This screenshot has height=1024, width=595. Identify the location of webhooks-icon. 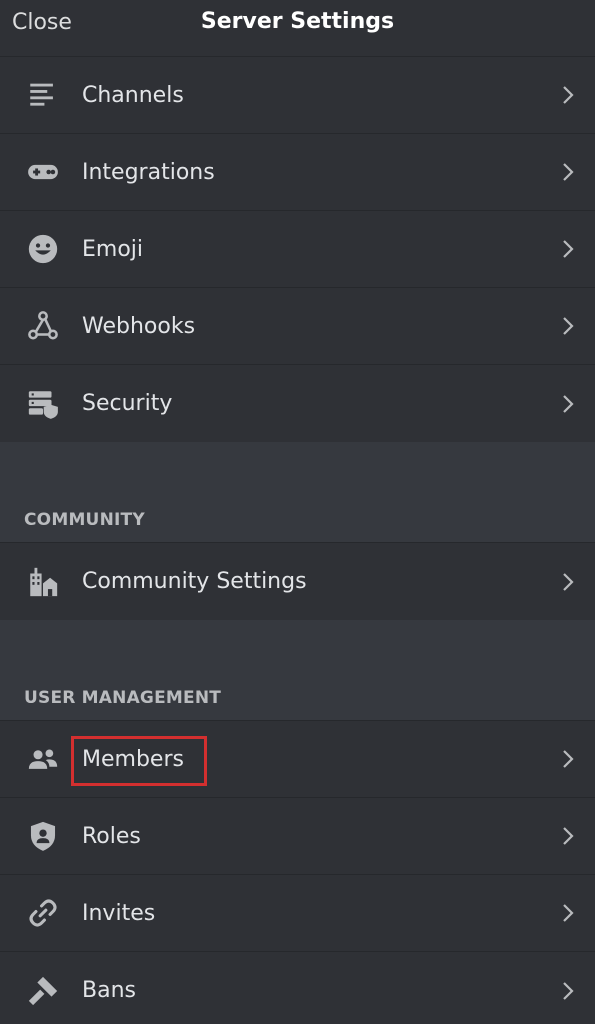
(43, 326).